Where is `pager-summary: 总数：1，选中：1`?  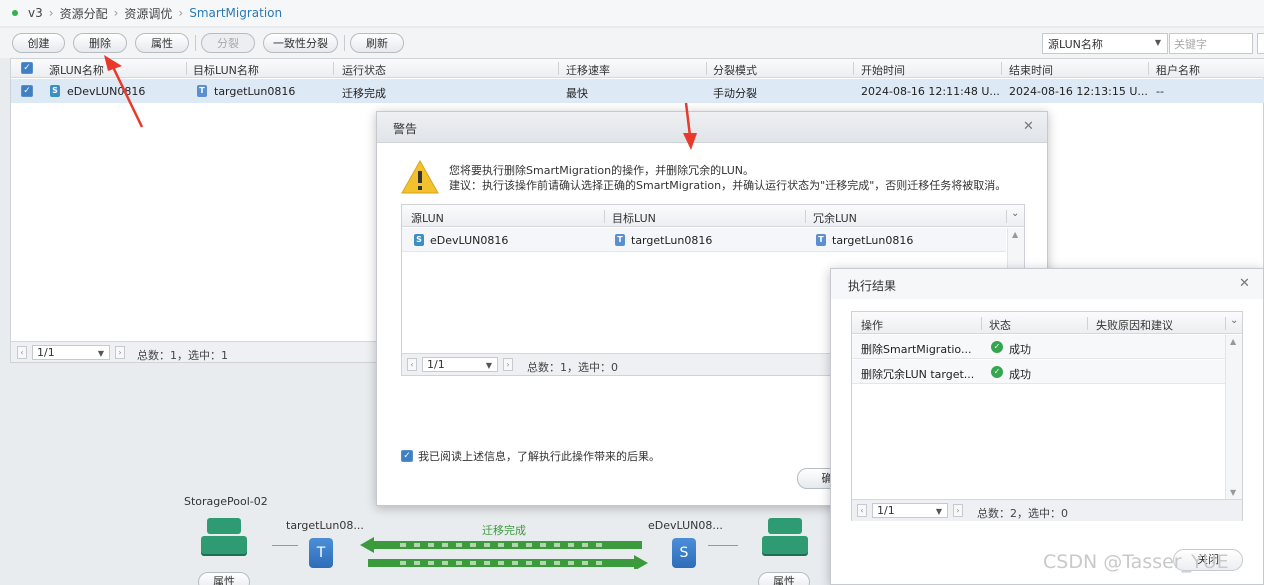 pager-summary: 总数：1，选中：1 is located at coordinates (182, 355).